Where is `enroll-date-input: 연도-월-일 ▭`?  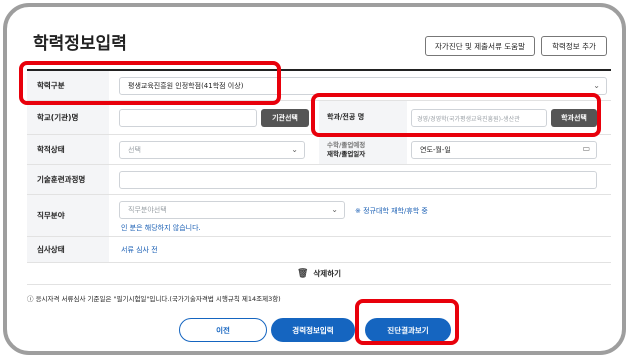
enroll-date-input: 연도-월-일 ▭ is located at coordinates (504, 150).